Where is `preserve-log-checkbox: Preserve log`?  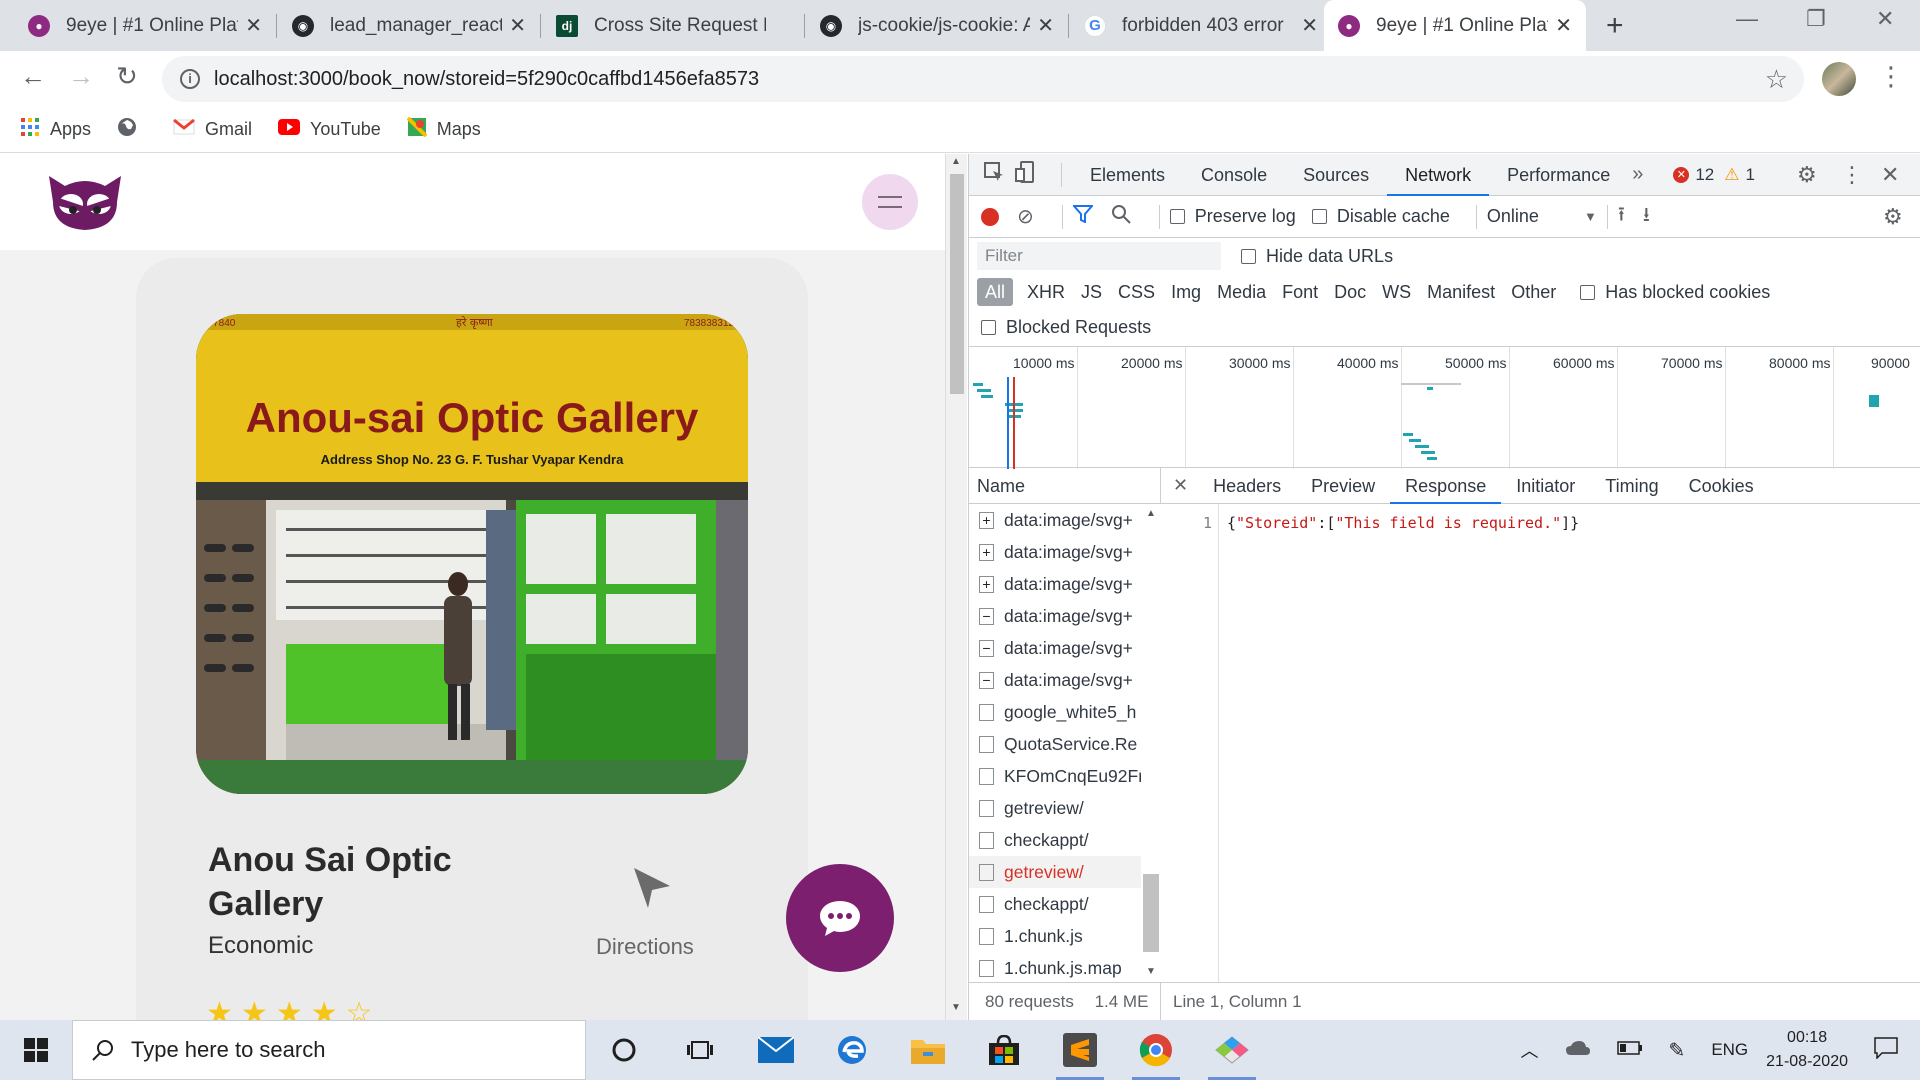
preserve-log-checkbox: Preserve log is located at coordinates (1232, 216).